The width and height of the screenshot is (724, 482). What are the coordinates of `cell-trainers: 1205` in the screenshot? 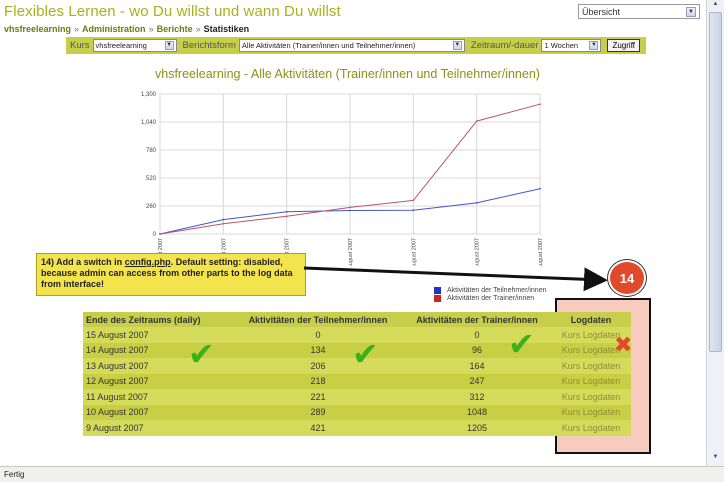 It's located at (477, 428).